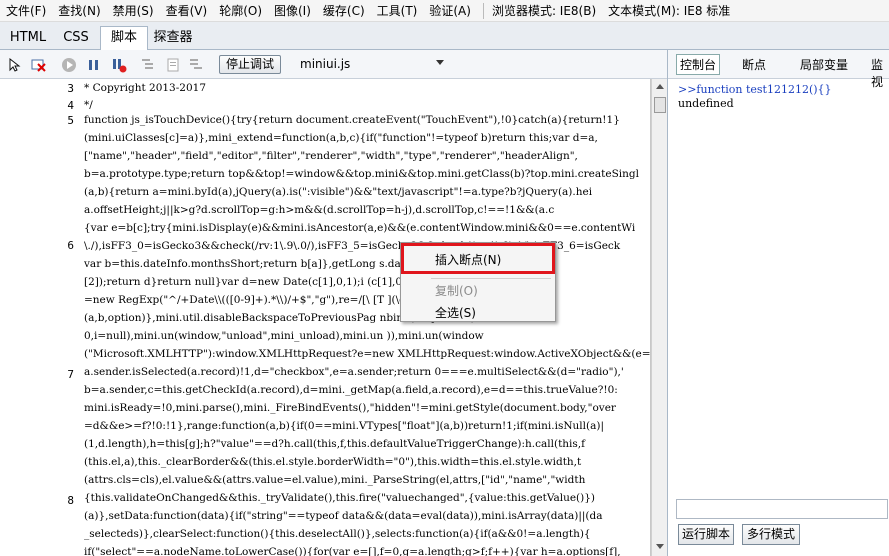 The image size is (889, 556). Describe the element at coordinates (344, 10) in the screenshot. I see `menu-cache: 缓存(C)` at that location.